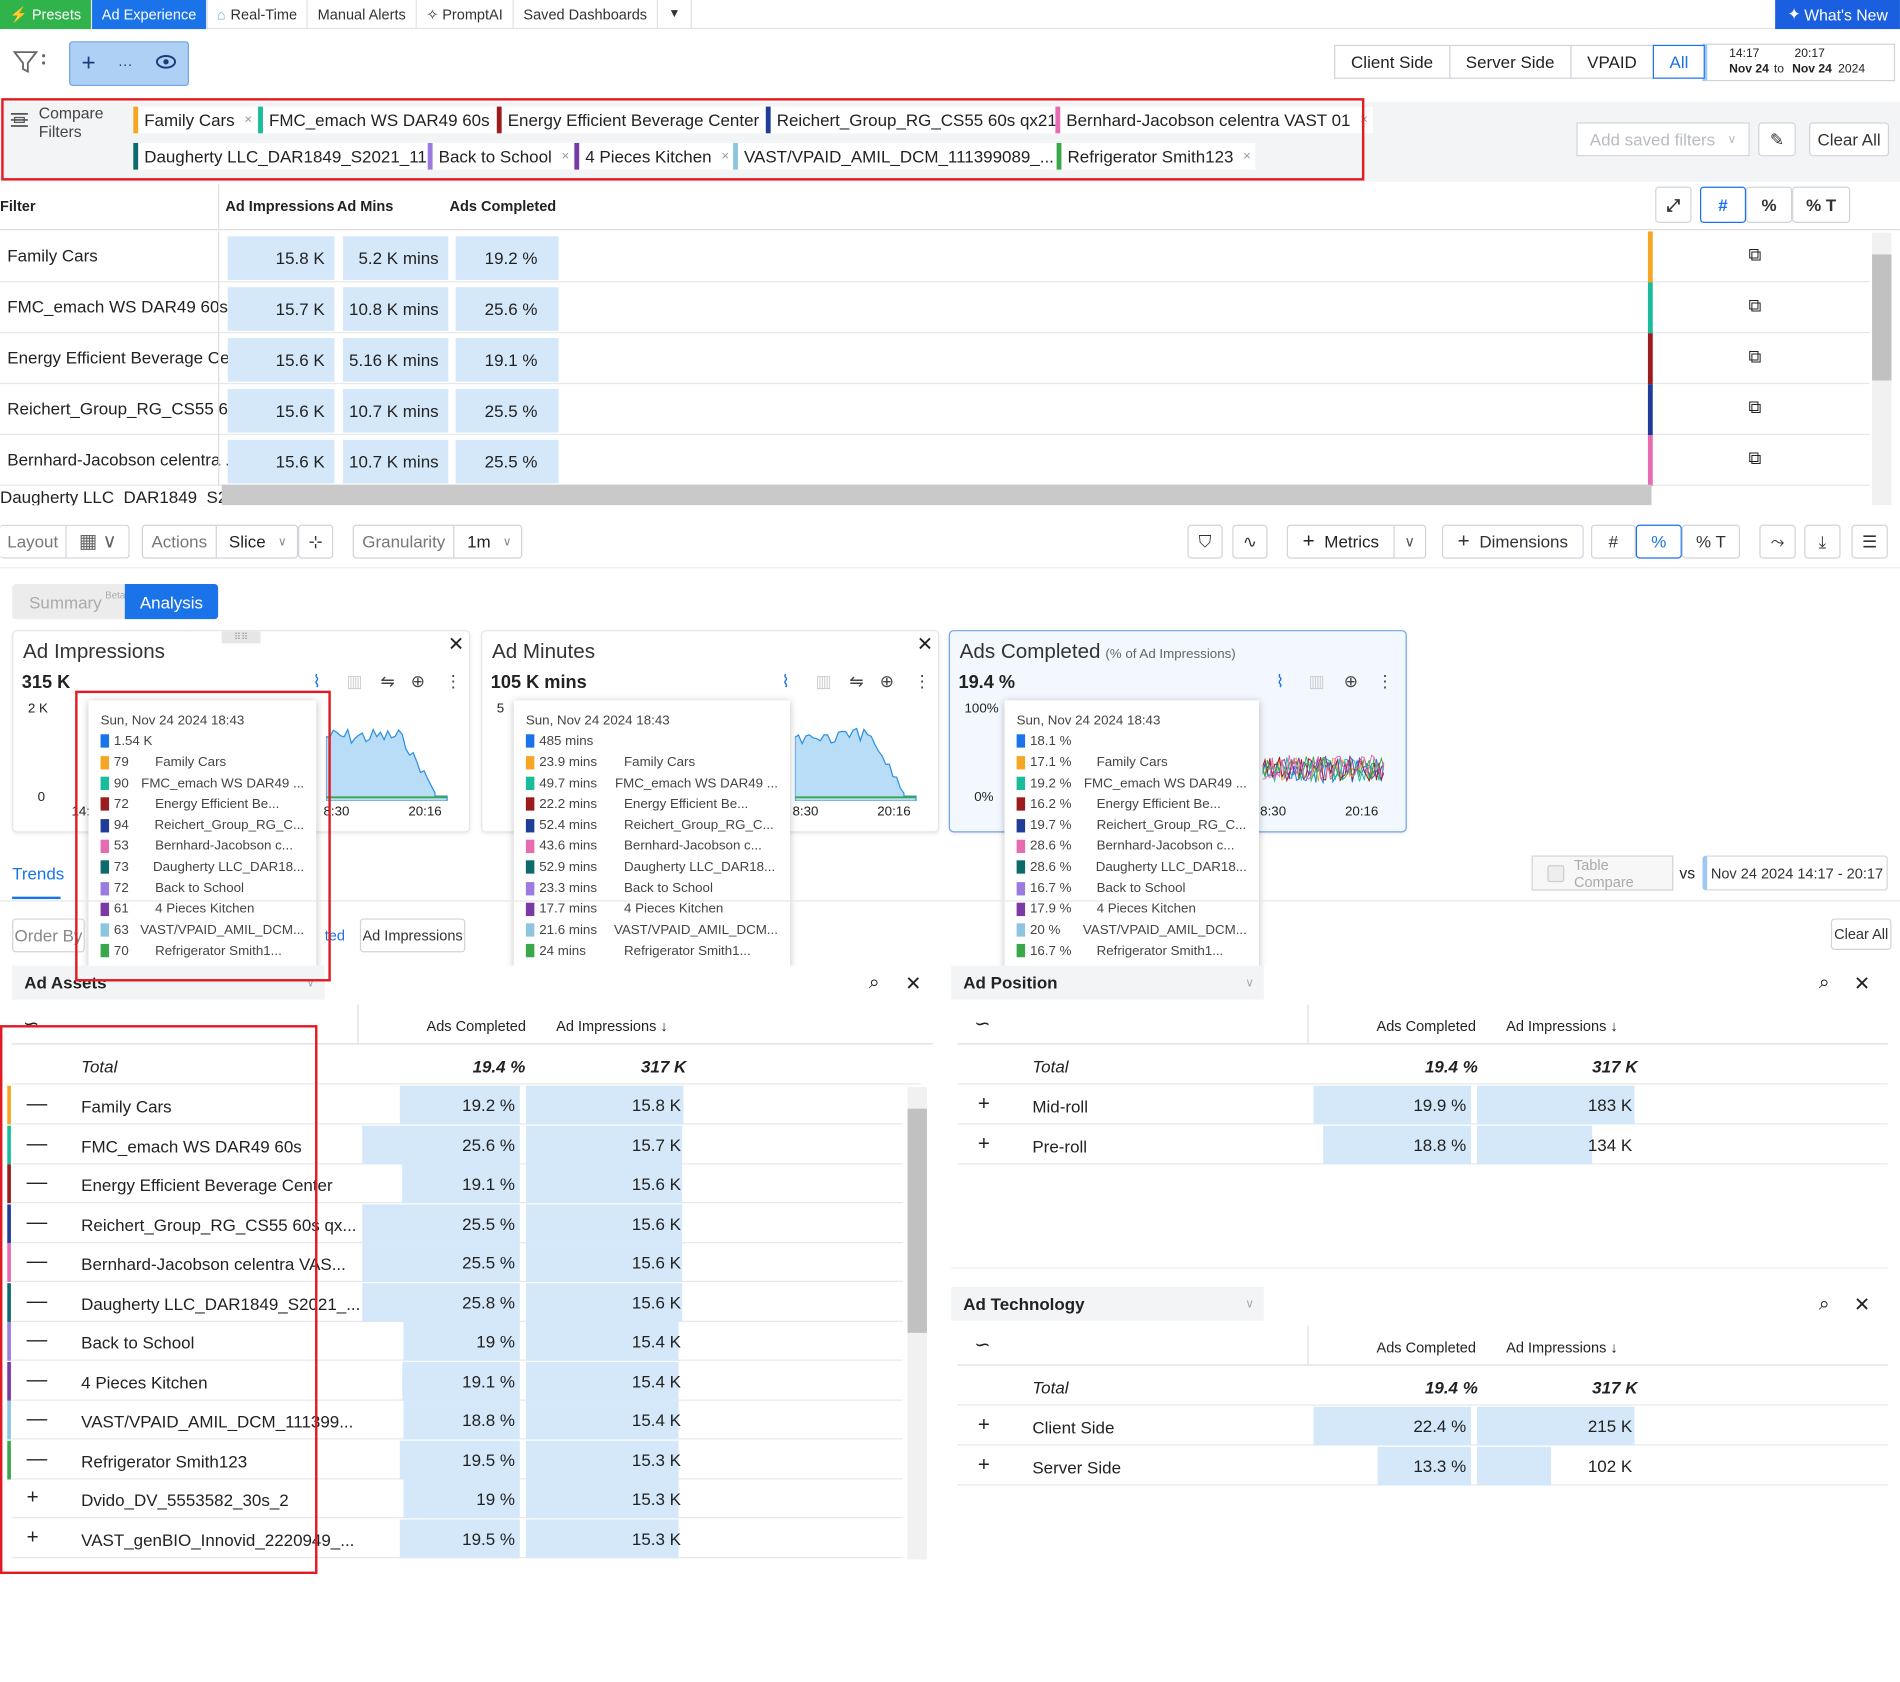  Describe the element at coordinates (125, 63) in the screenshot. I see `more-icon: ···` at that location.